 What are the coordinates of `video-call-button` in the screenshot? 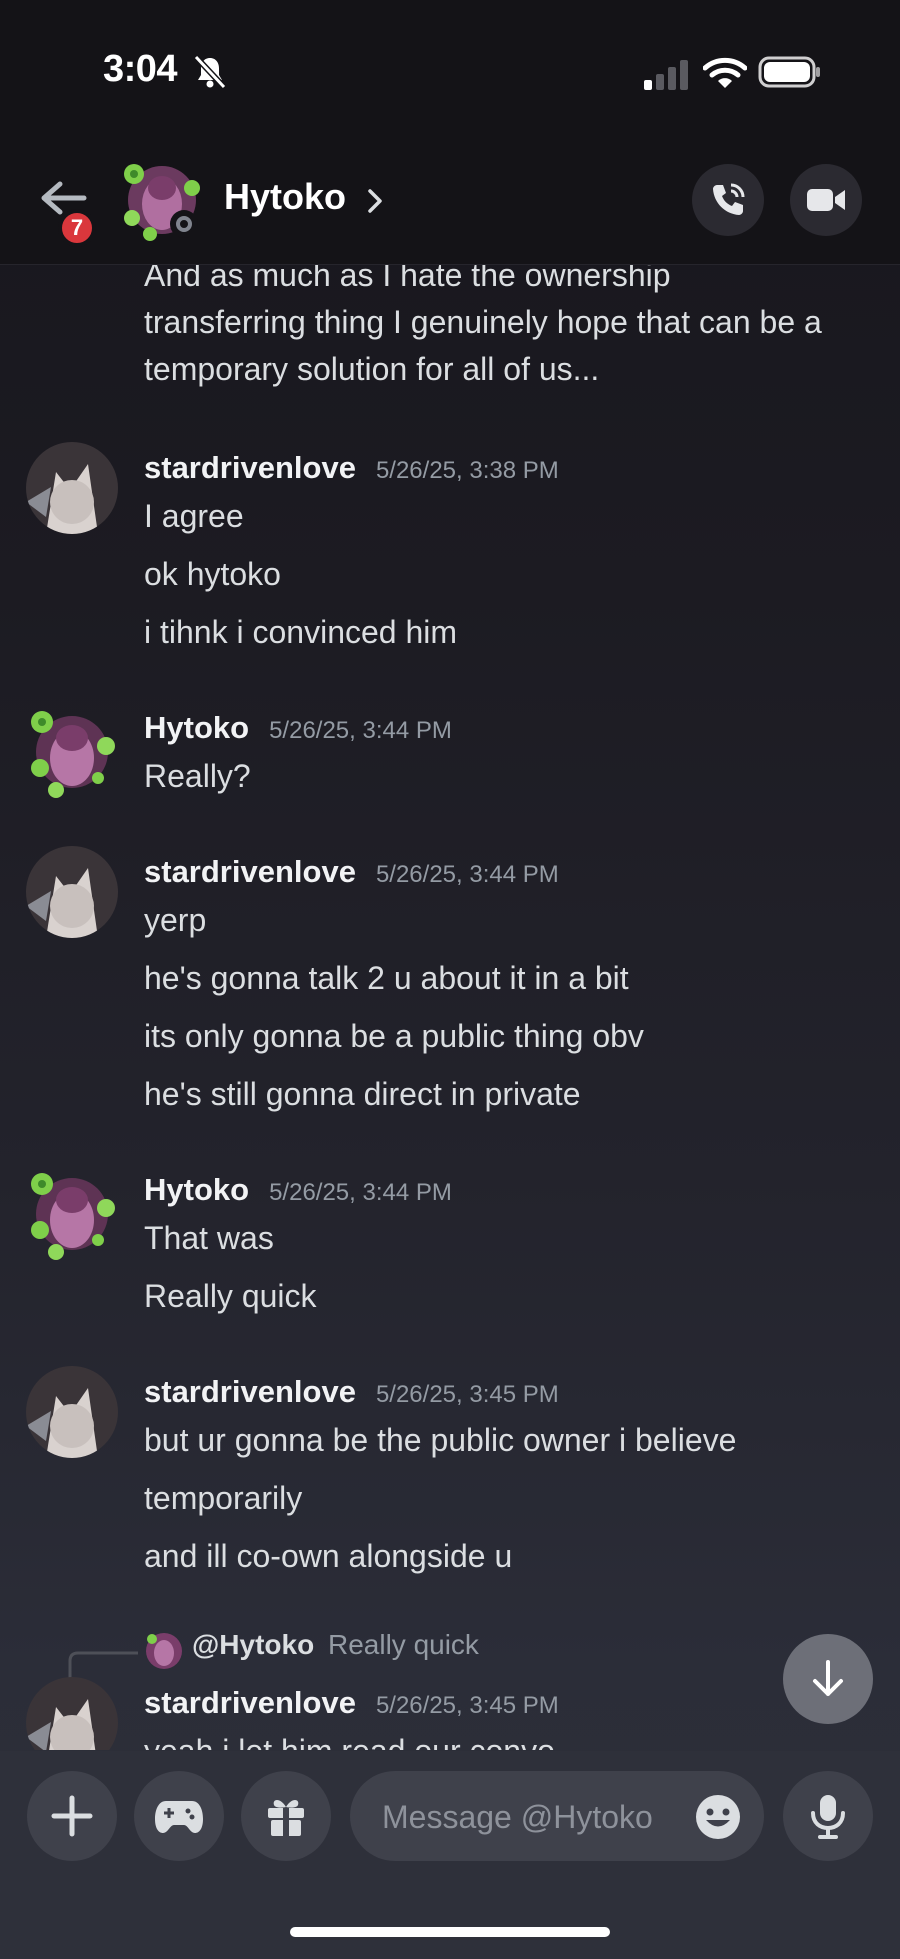 It's located at (826, 200).